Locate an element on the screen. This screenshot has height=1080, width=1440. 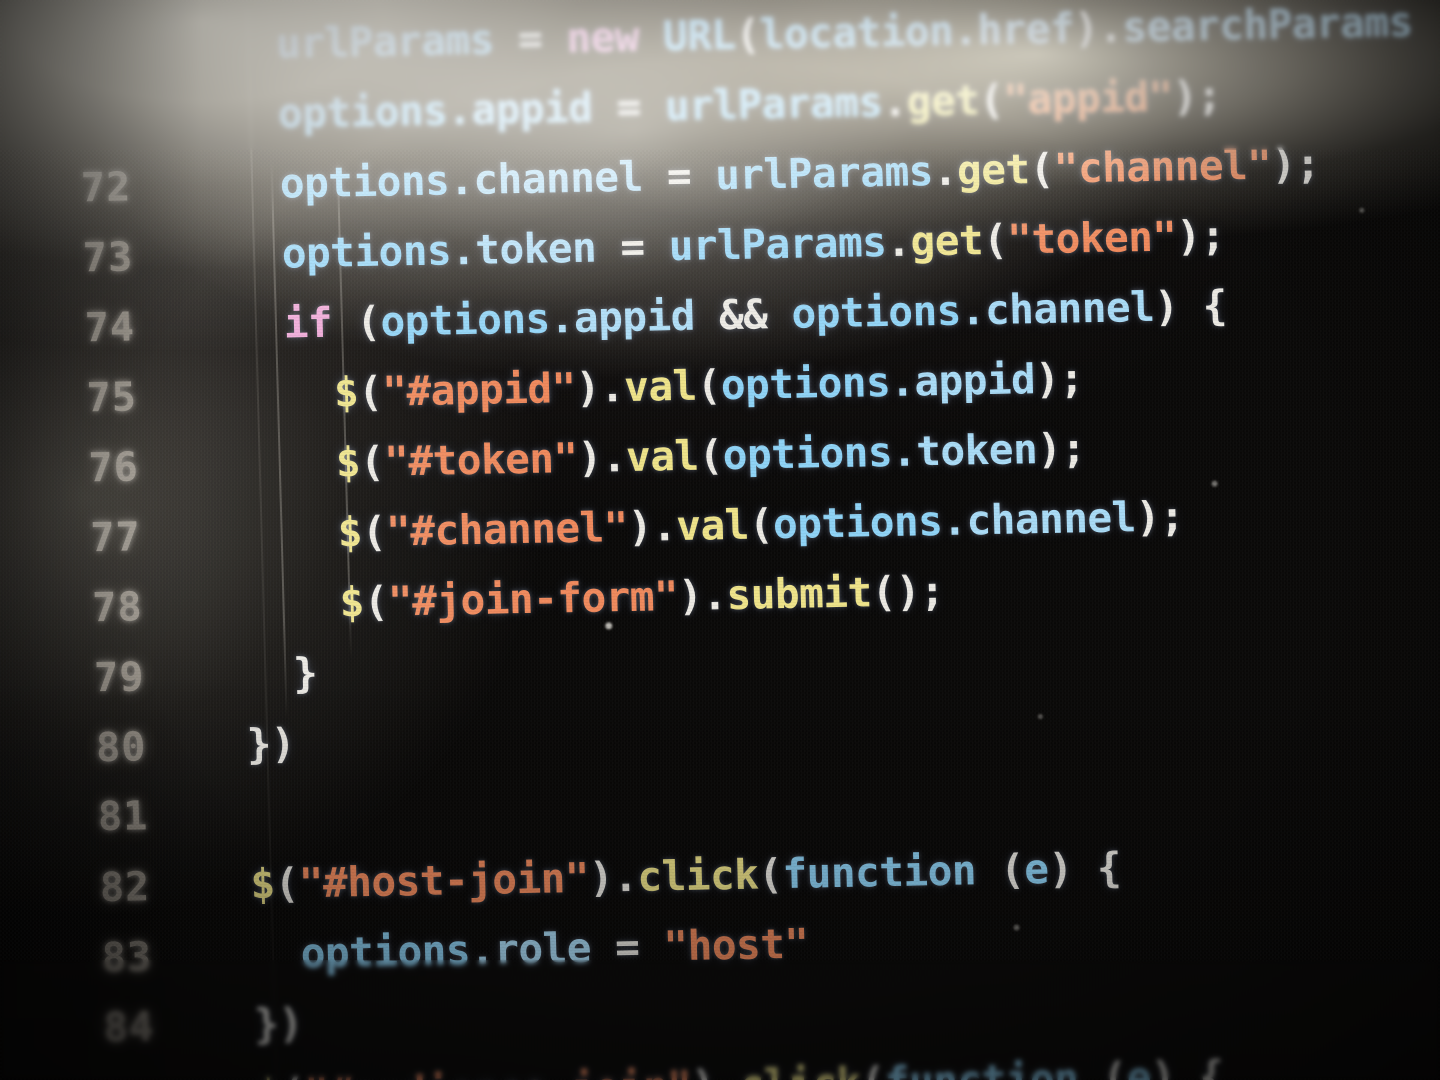
line-number: 83 is located at coordinates (127, 958).